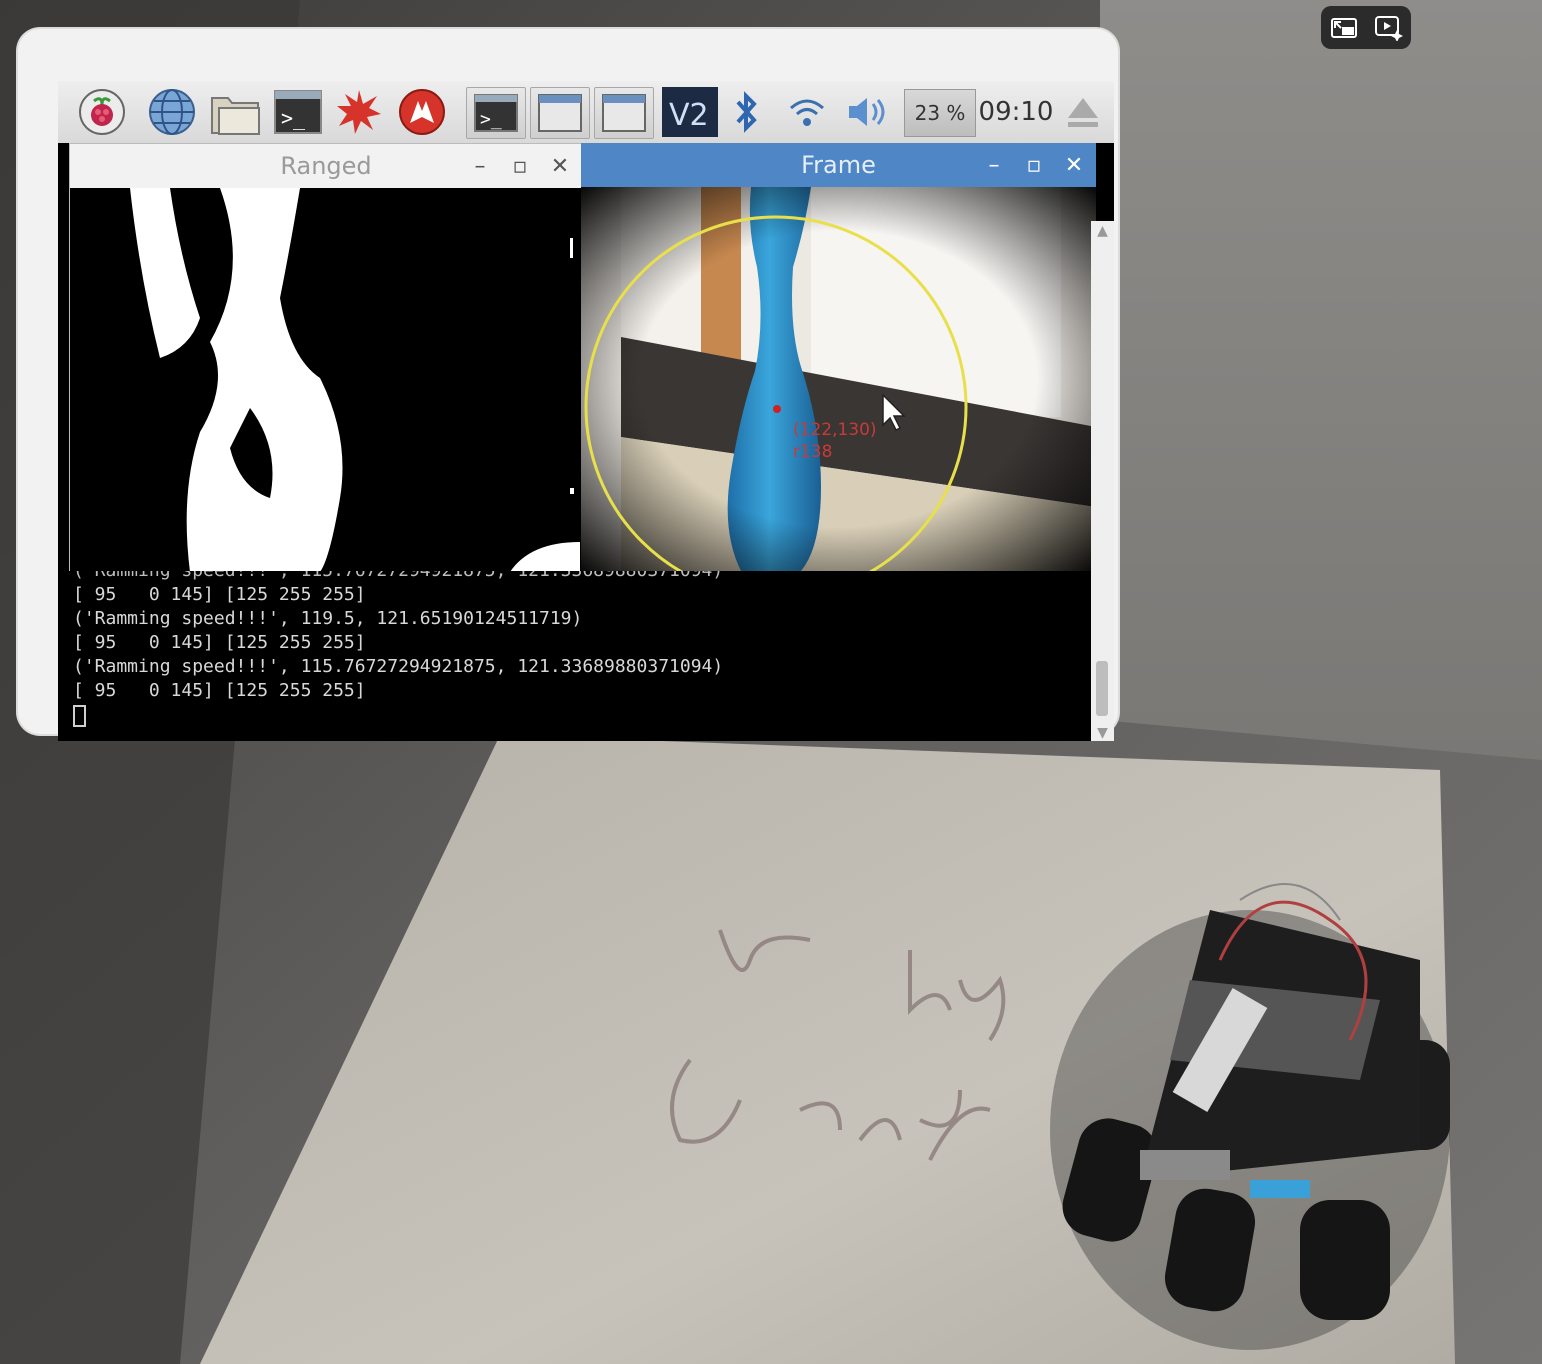  What do you see at coordinates (1102, 688) in the screenshot?
I see `scroll-thumb` at bounding box center [1102, 688].